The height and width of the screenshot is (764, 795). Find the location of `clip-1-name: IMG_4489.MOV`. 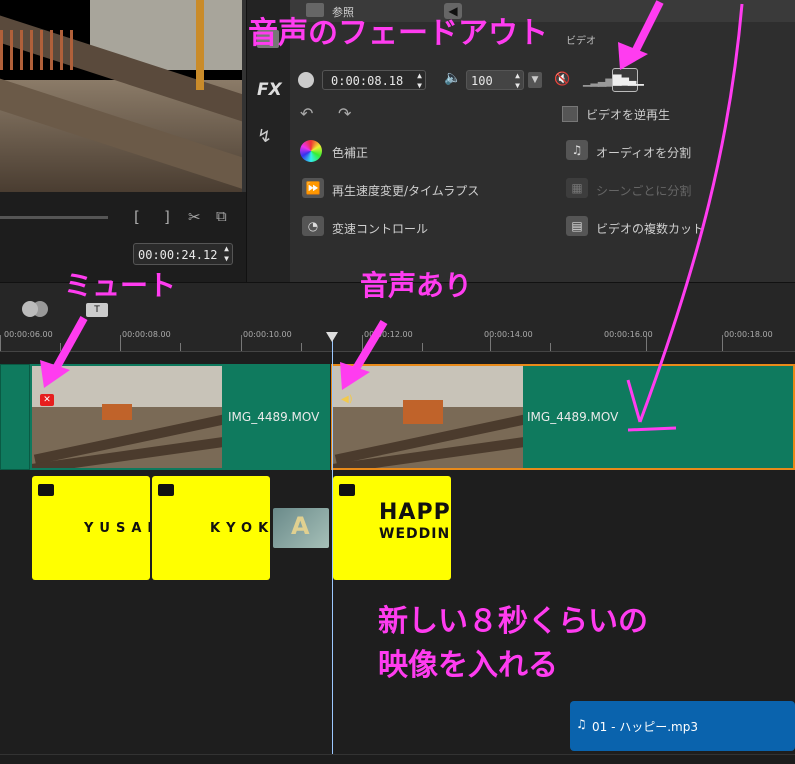

clip-1-name: IMG_4489.MOV is located at coordinates (274, 417).